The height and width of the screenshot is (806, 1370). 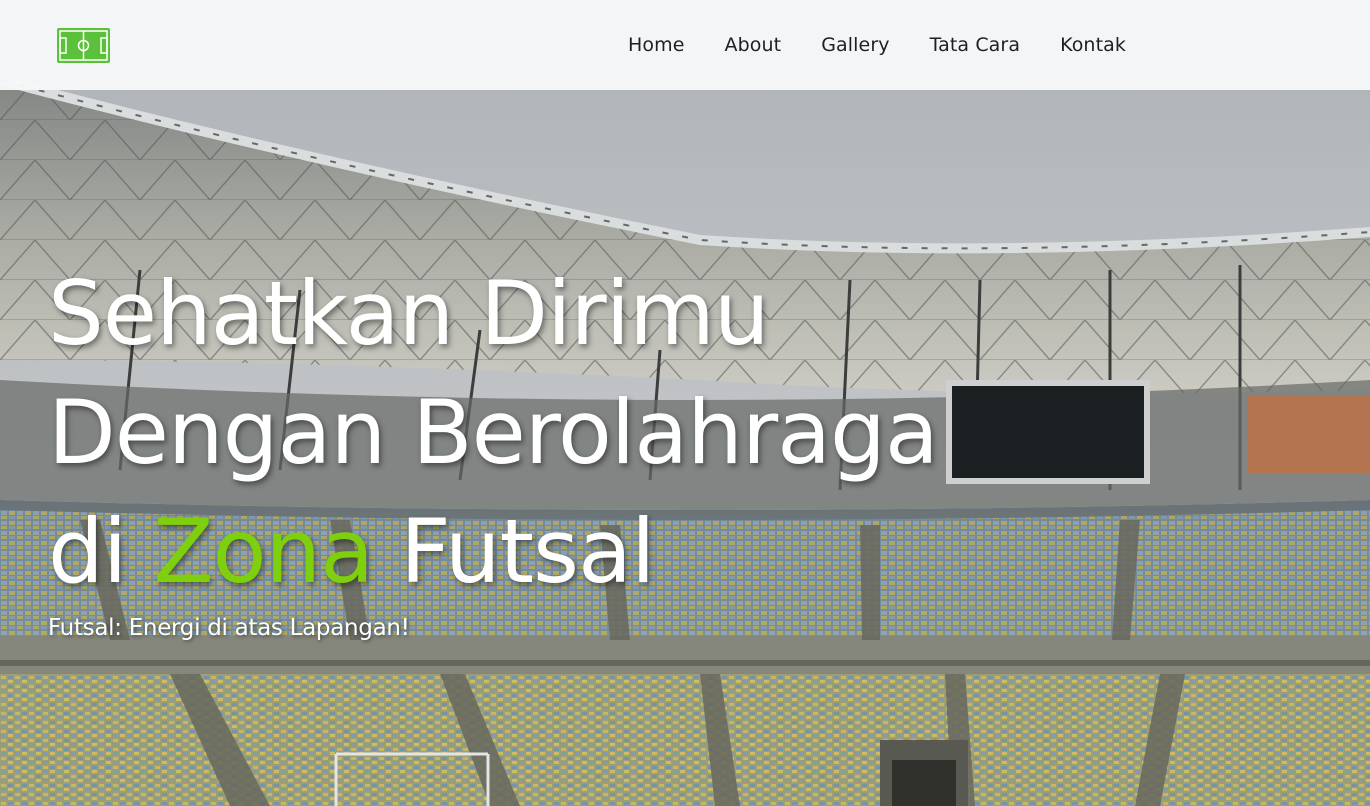 I want to click on headline-highlight: Zona, so click(x=263, y=551).